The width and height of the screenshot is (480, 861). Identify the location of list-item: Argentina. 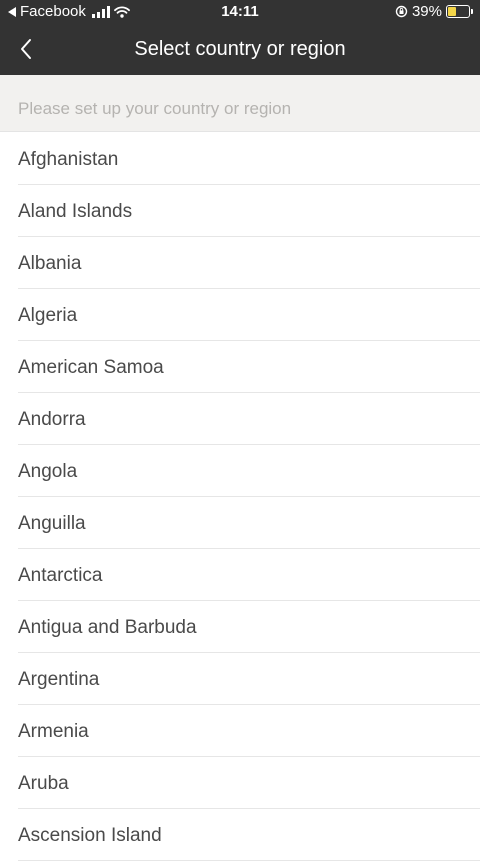
(240, 679).